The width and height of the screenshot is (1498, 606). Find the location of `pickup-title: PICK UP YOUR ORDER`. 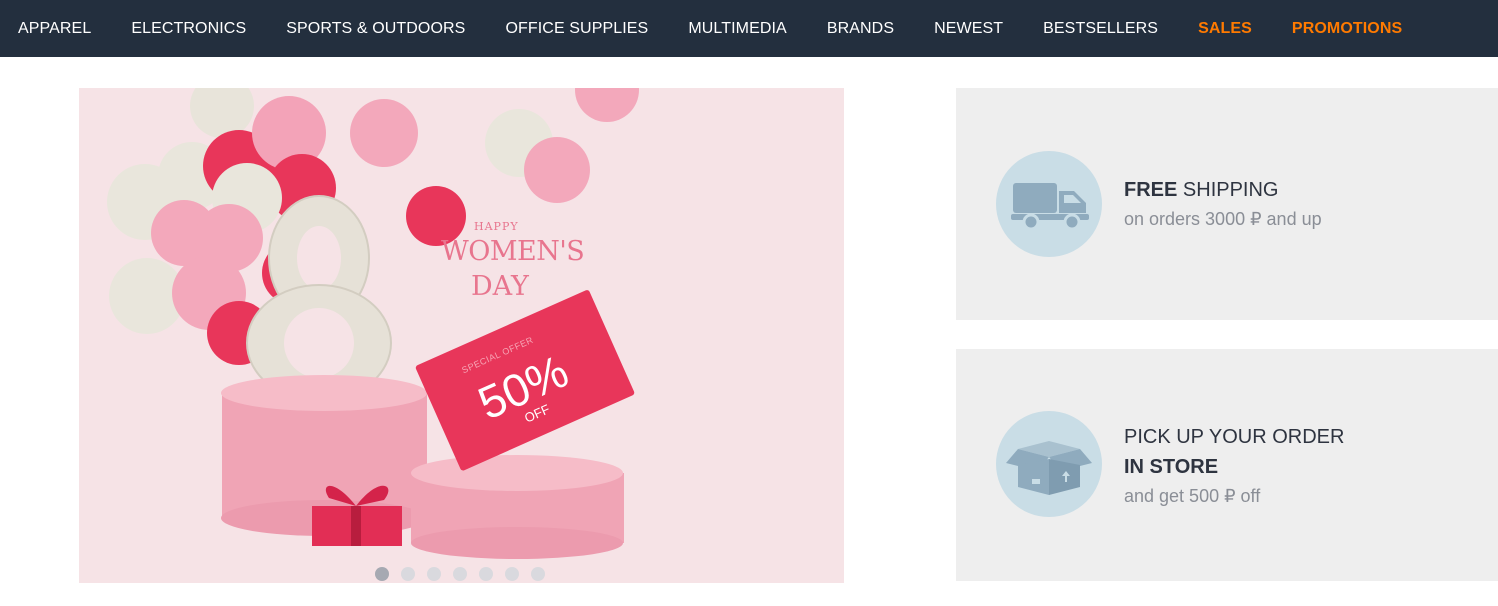

pickup-title: PICK UP YOUR ORDER is located at coordinates (1234, 437).